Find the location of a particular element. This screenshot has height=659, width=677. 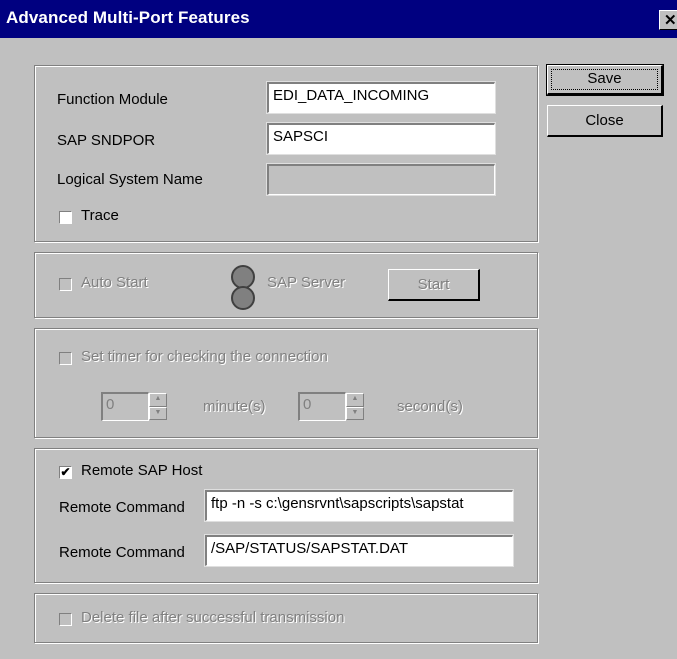

remote-command-2-field: /SAP/STATUS/SAPSTAT.DAT is located at coordinates (359, 550).